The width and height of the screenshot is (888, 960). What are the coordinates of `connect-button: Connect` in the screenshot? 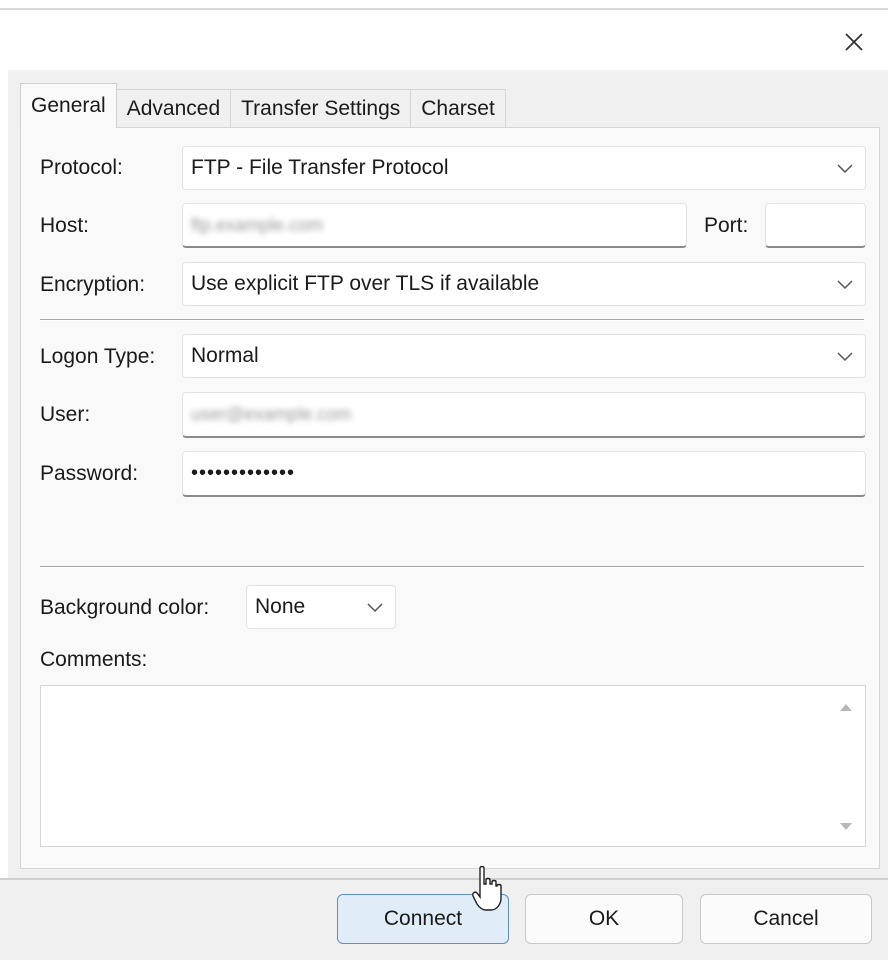 It's located at (423, 919).